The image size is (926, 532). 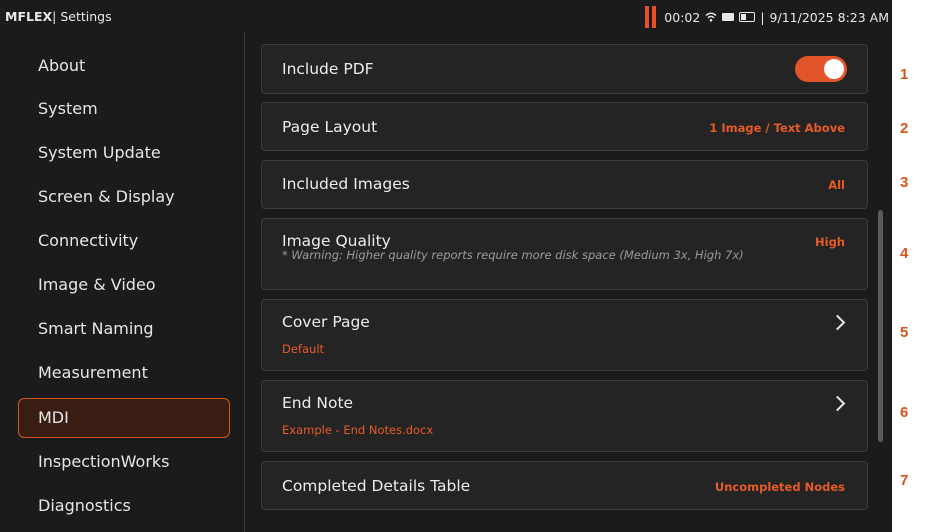 I want to click on sidebar-item-system-update: System Update, so click(x=124, y=153).